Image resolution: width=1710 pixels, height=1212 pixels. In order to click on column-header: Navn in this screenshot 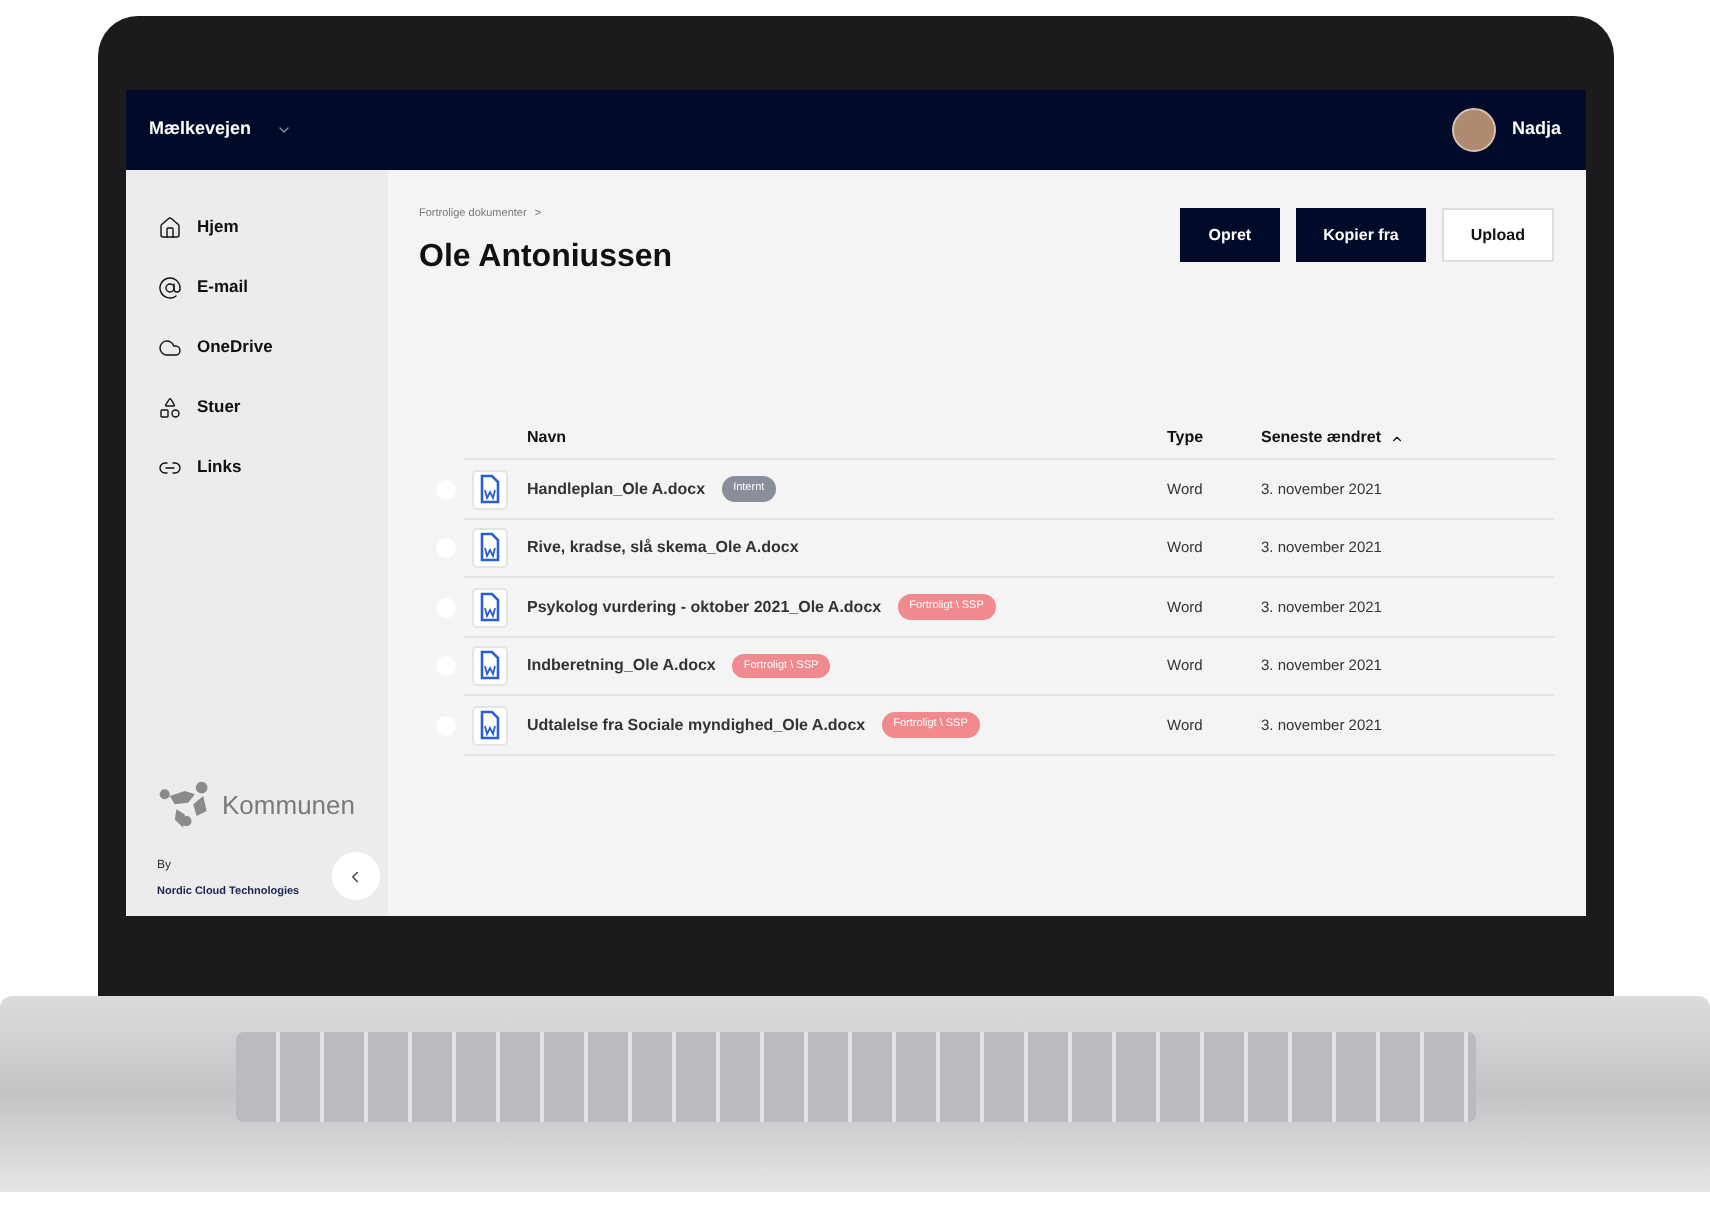, I will do `click(847, 438)`.